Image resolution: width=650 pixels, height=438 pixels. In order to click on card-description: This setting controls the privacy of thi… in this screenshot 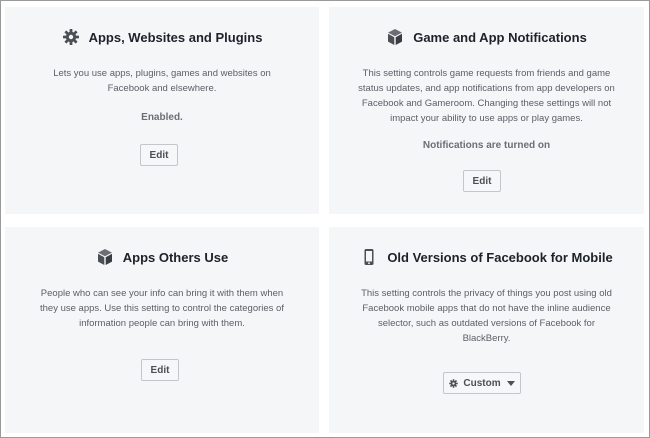, I will do `click(486, 316)`.